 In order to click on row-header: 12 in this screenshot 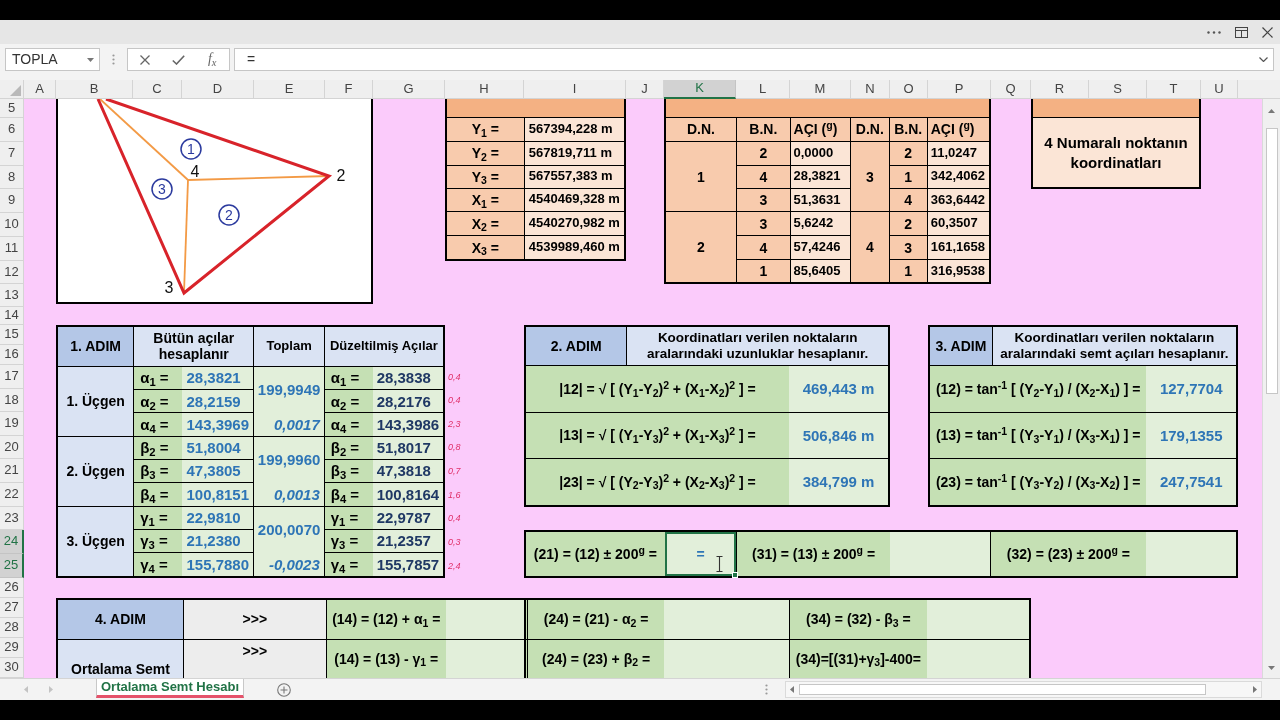, I will do `click(12, 272)`.